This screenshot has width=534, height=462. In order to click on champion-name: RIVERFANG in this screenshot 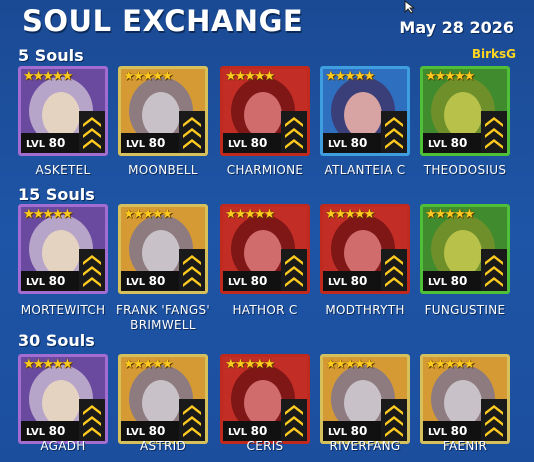, I will do `click(365, 446)`.